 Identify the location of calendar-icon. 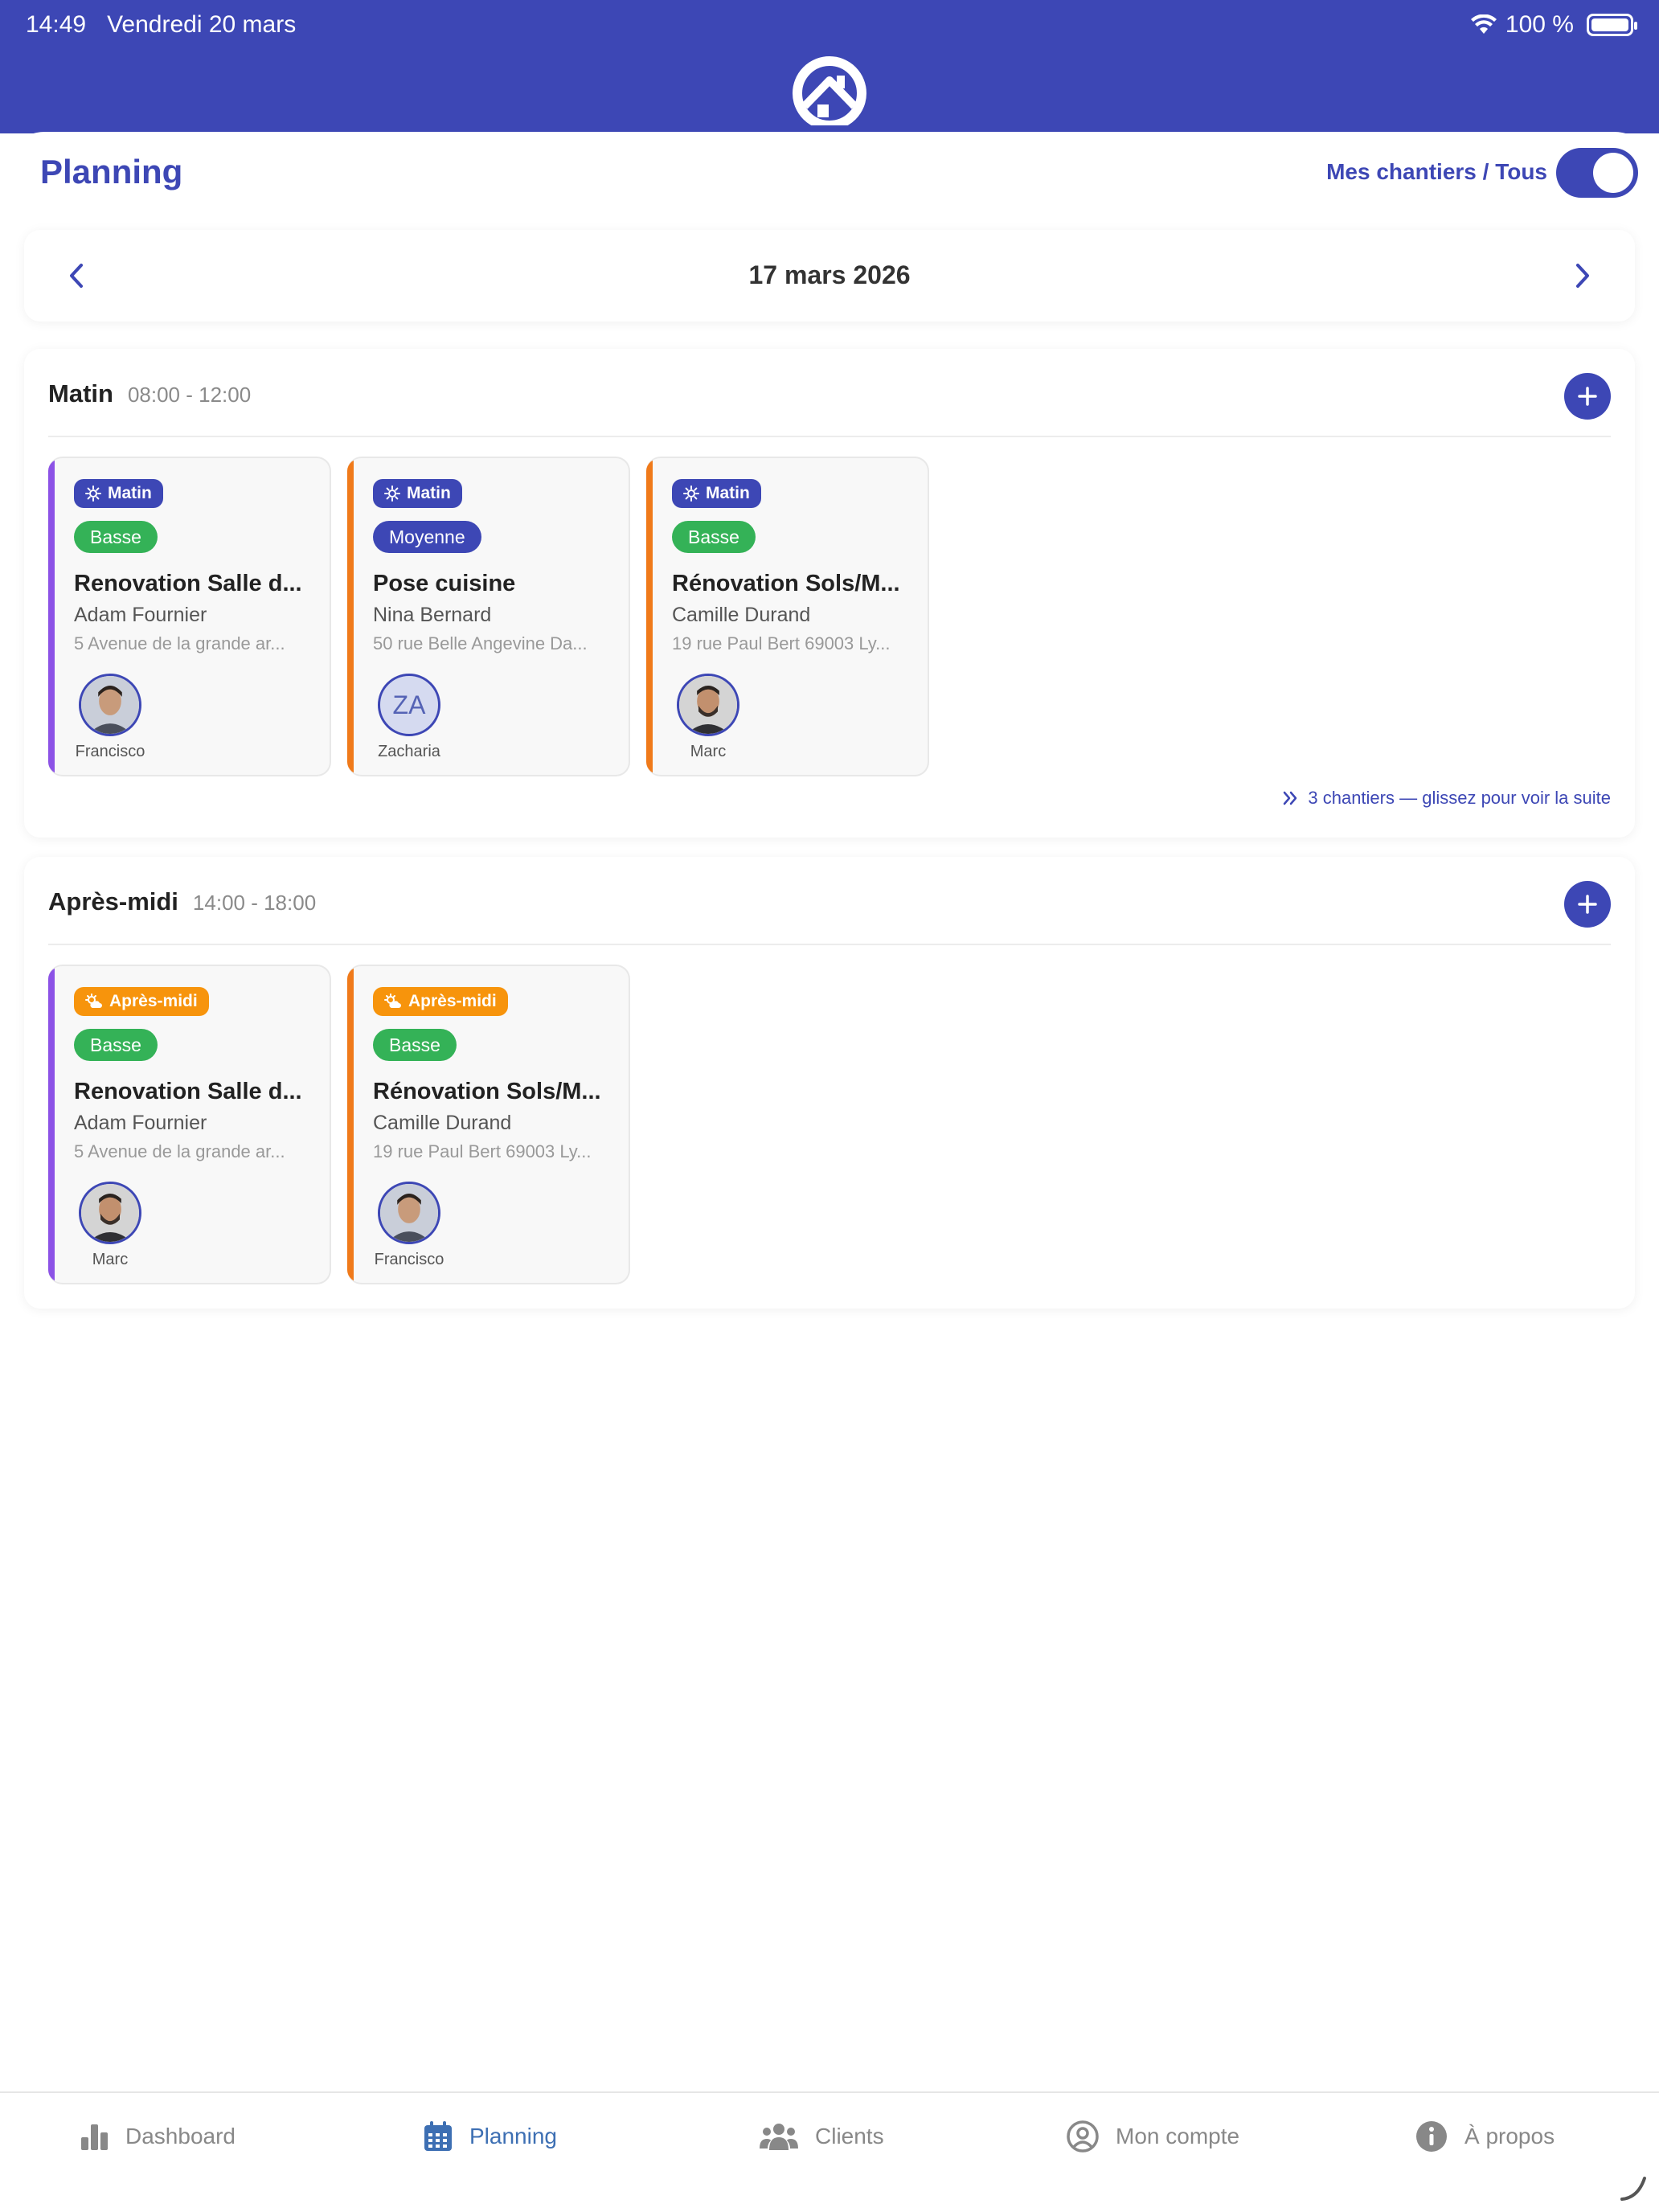
(438, 2136).